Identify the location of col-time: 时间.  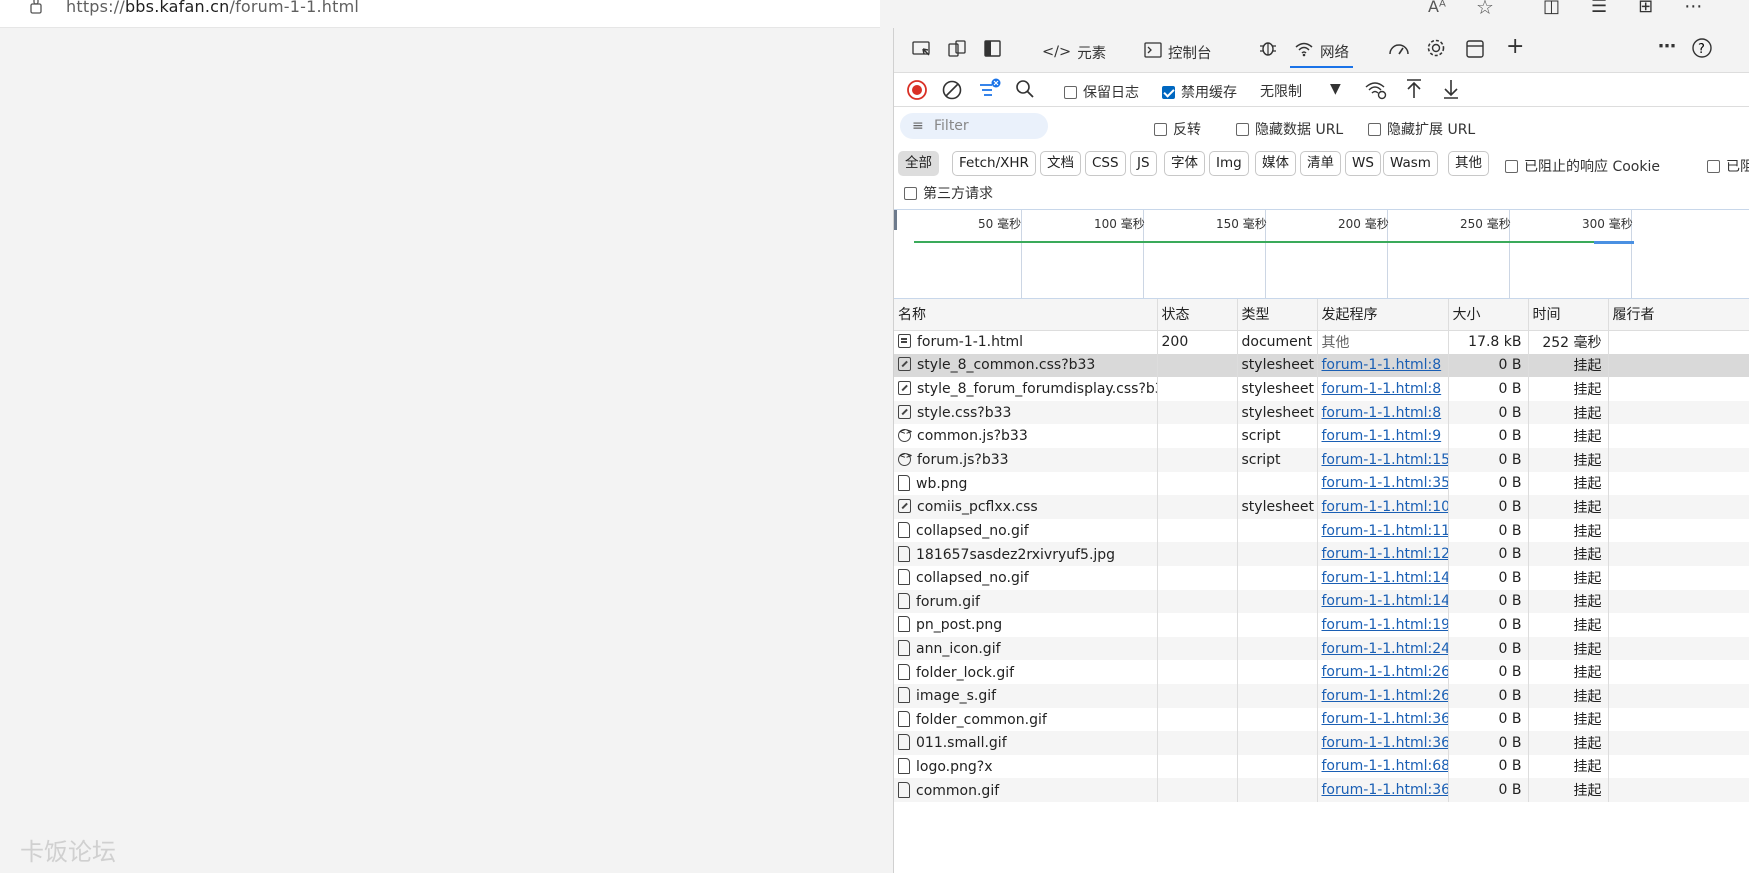
(1568, 315).